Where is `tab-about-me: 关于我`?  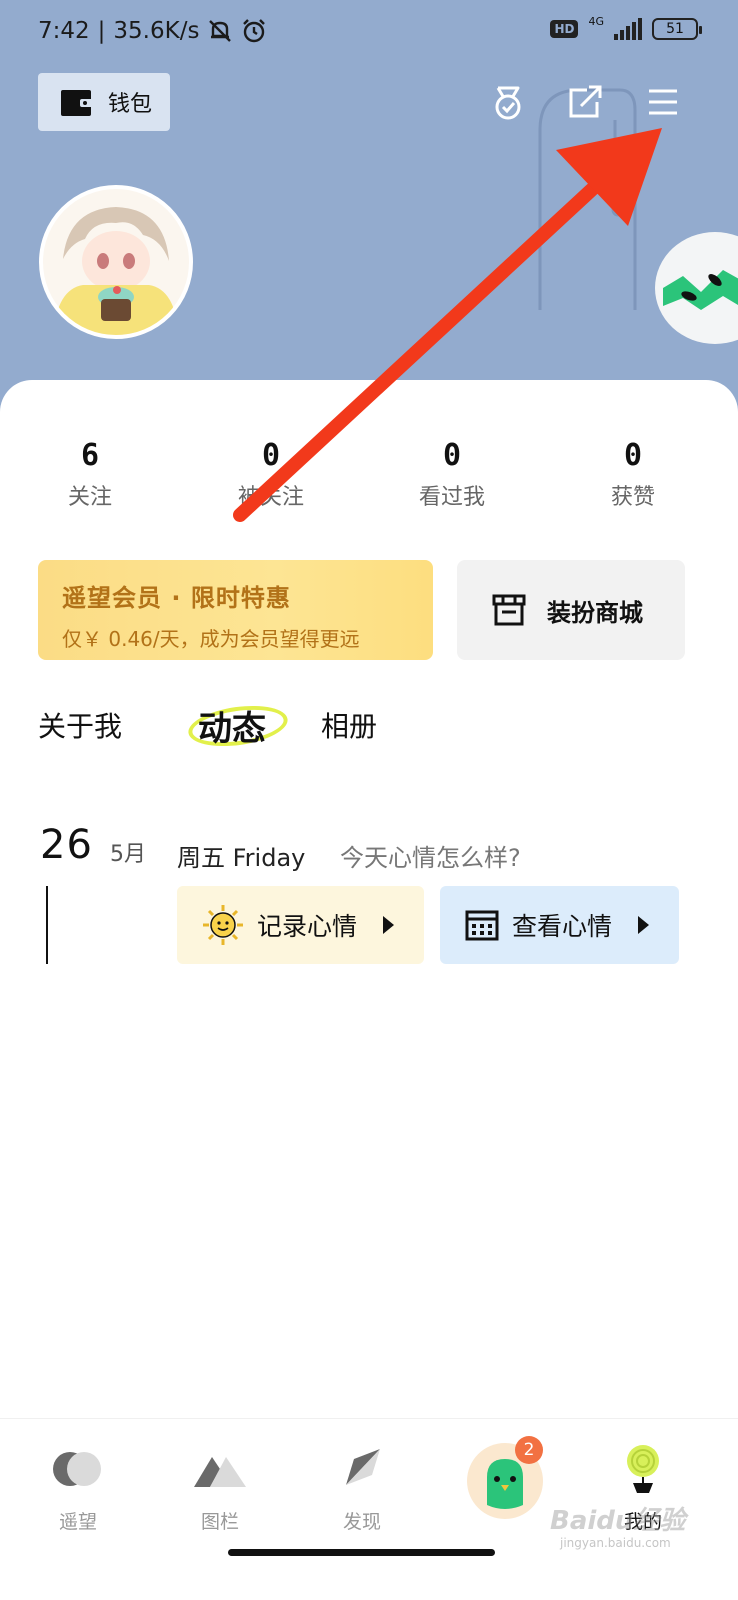
tab-about-me: 关于我 is located at coordinates (80, 725).